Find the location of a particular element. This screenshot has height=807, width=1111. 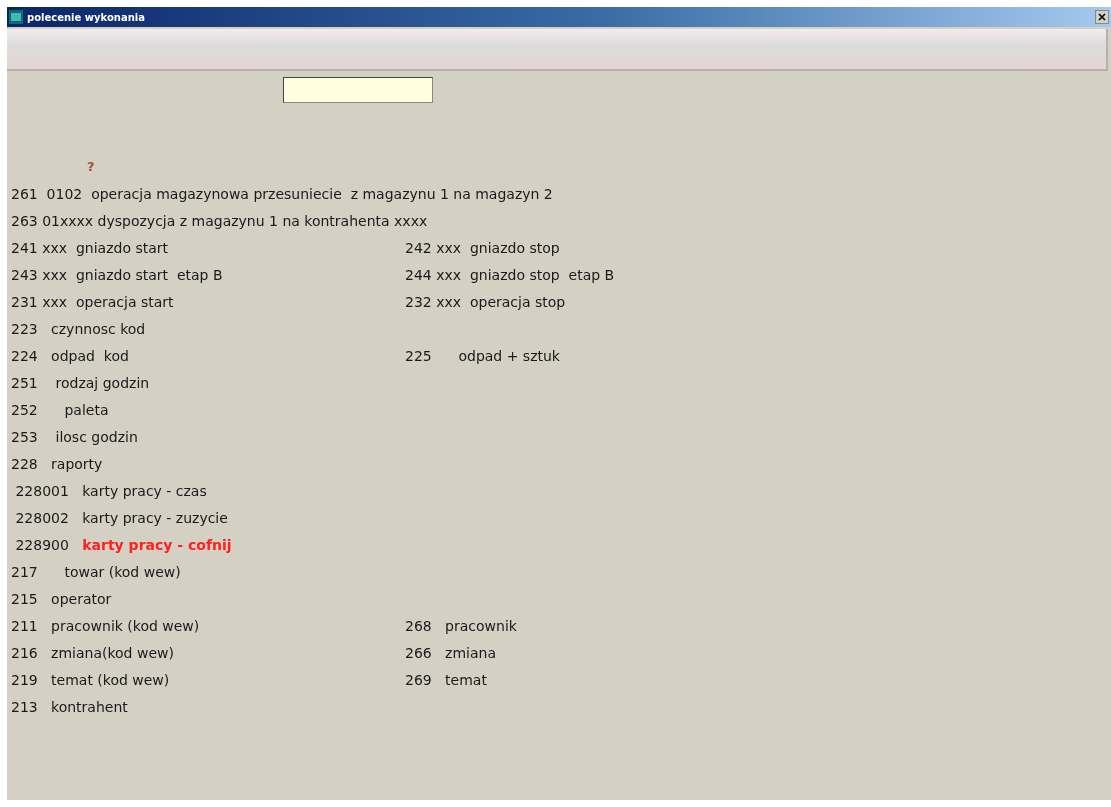

entry-text: karty pracy - cofnij is located at coordinates (157, 544).